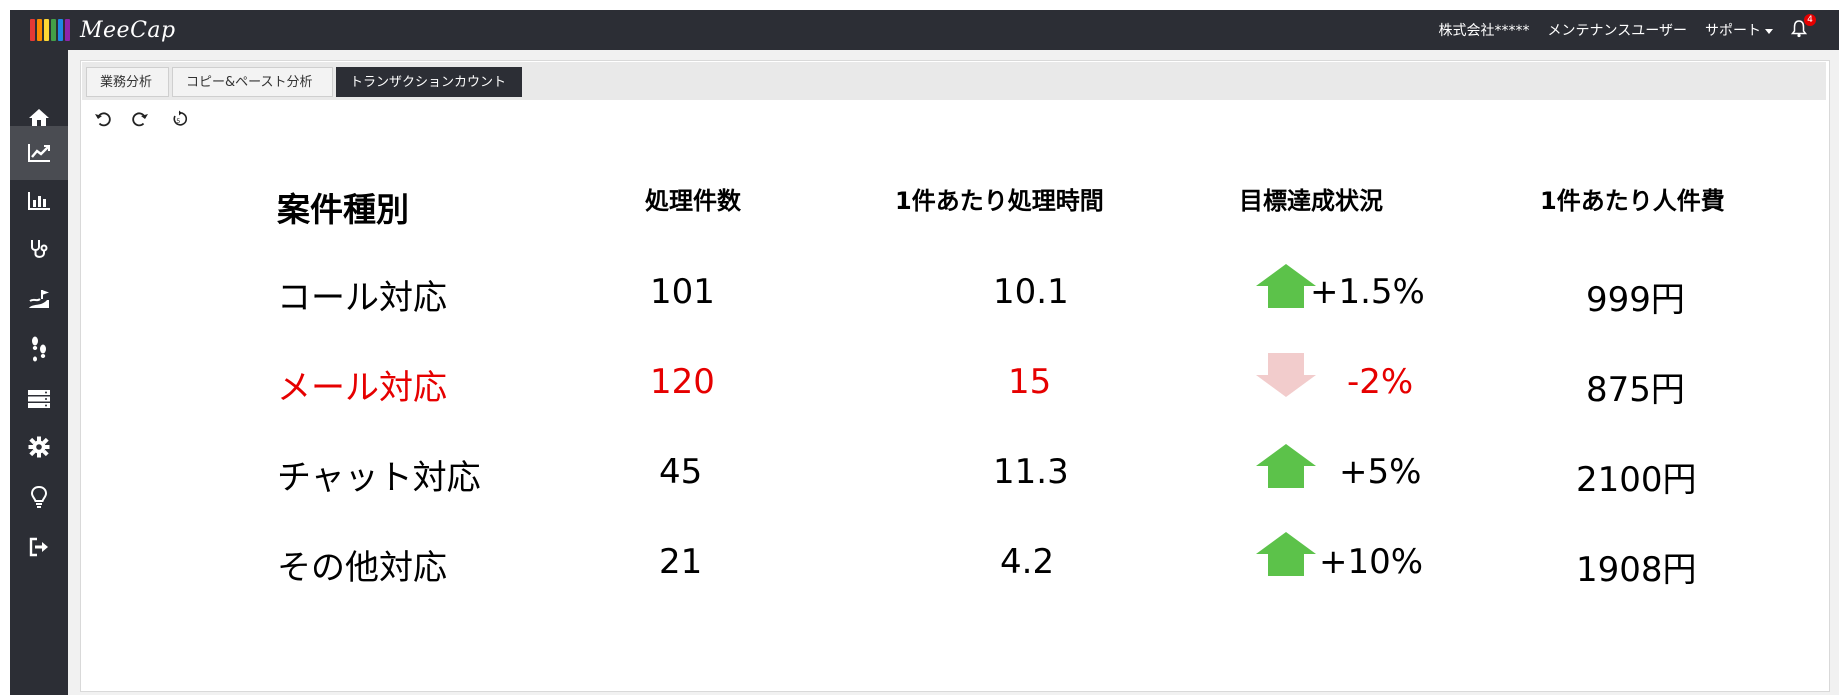  Describe the element at coordinates (1484, 31) in the screenshot. I see `company-name: 株式会社*****` at that location.